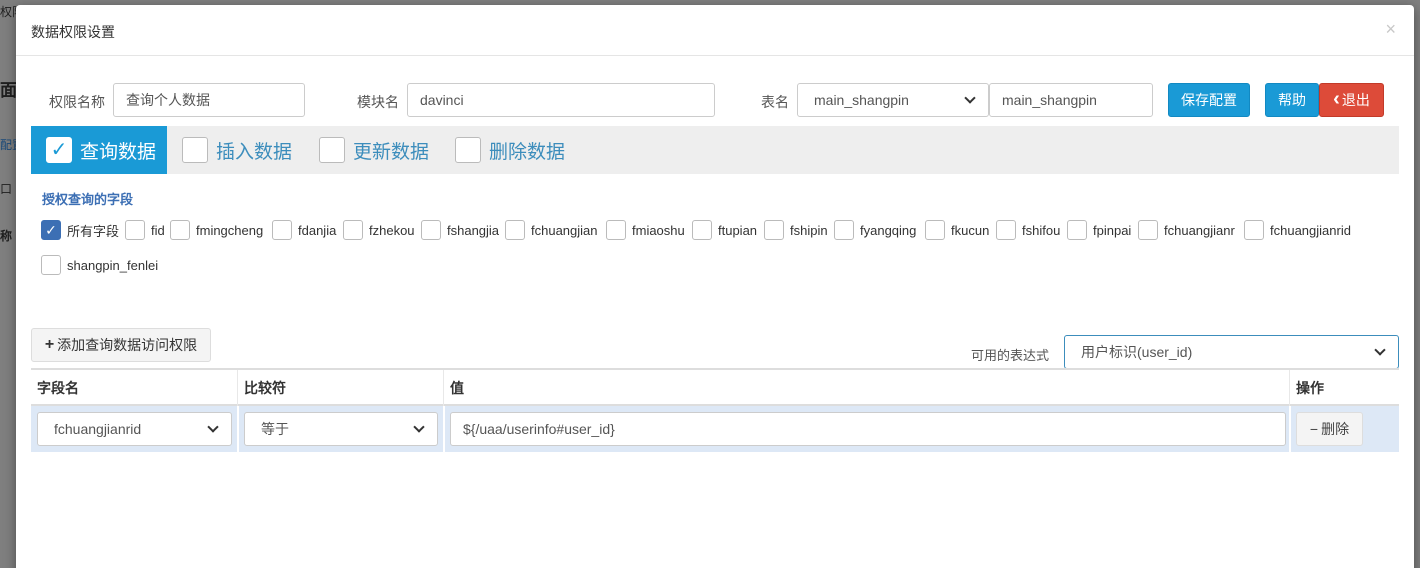 The width and height of the screenshot is (1420, 568). I want to click on field-checkbox: fmiaoshu, so click(645, 230).